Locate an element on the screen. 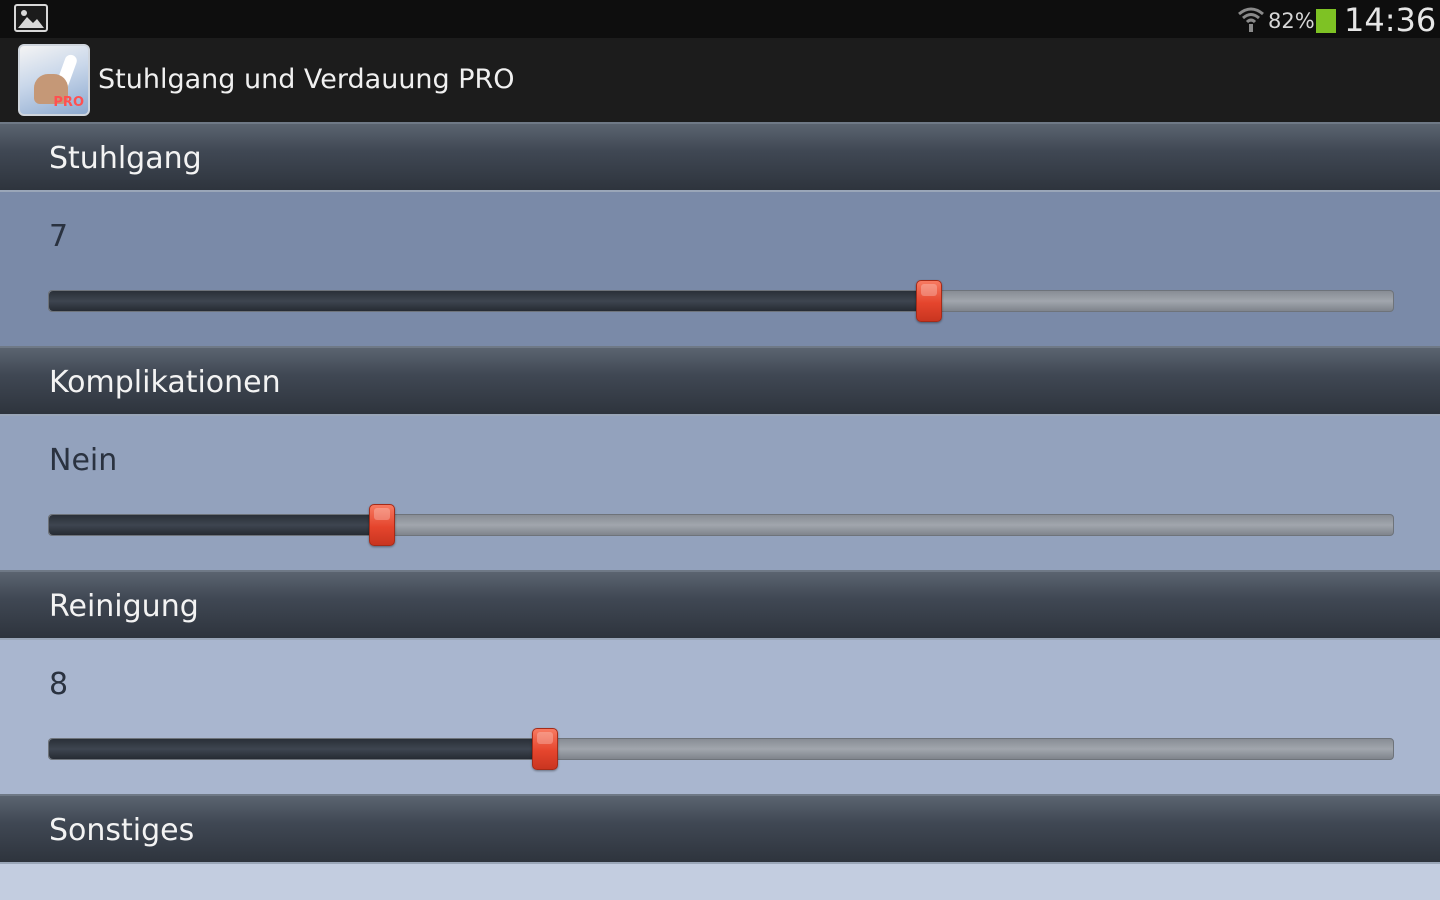  slider-value: 8 is located at coordinates (59, 684).